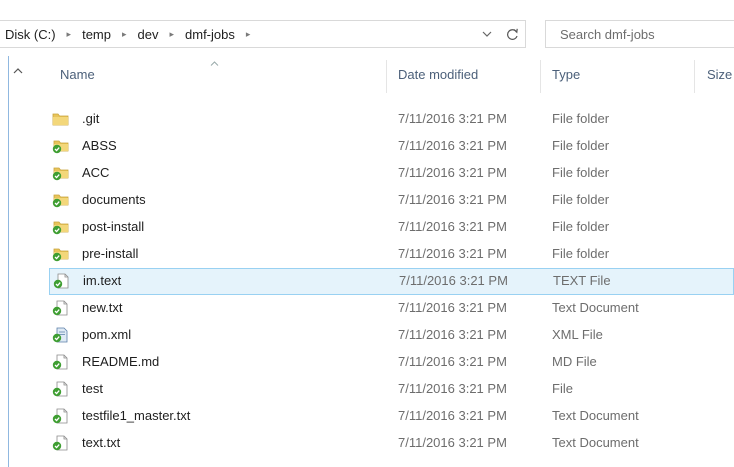 The image size is (734, 467). What do you see at coordinates (210, 34) in the screenshot?
I see `breadcrumb-dmf-jobs: dmf-jobs` at bounding box center [210, 34].